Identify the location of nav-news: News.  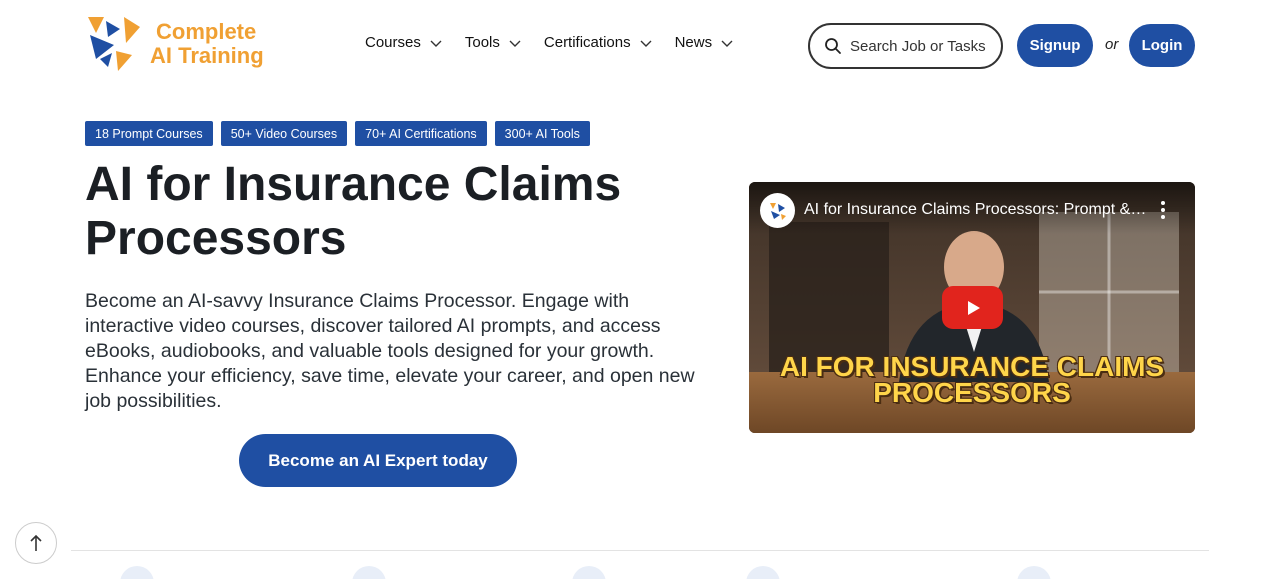
(705, 42).